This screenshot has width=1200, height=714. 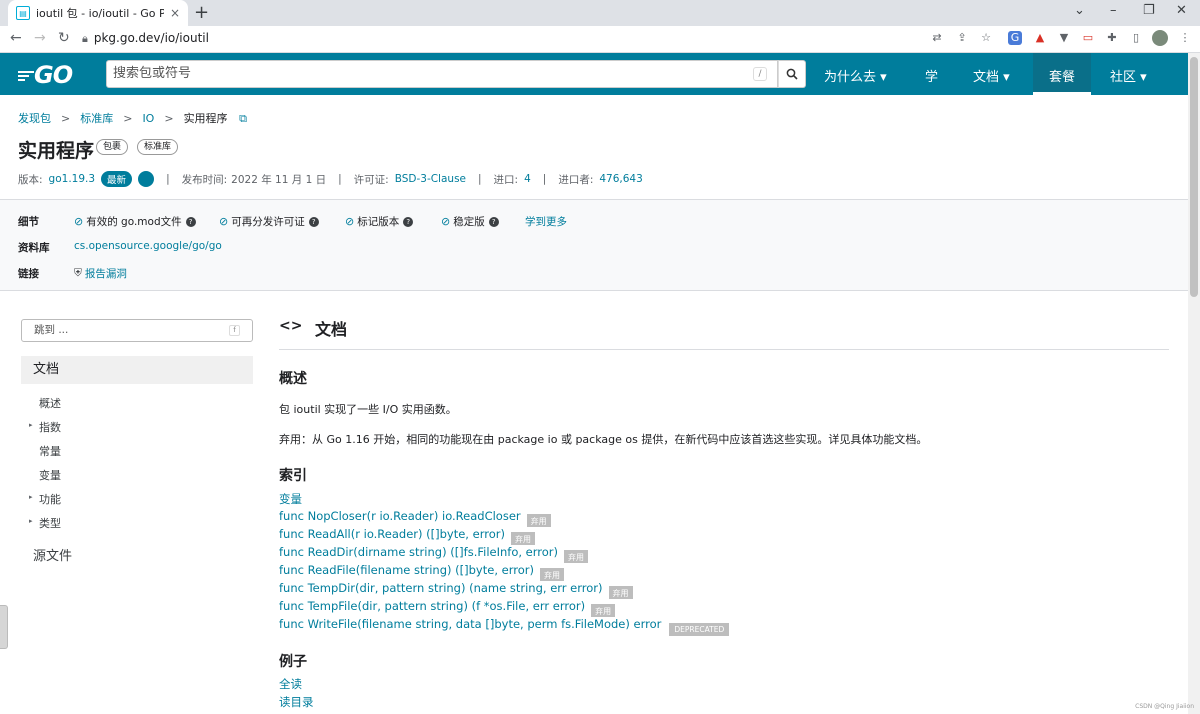 What do you see at coordinates (4, 627) in the screenshot?
I see `side-handle` at bounding box center [4, 627].